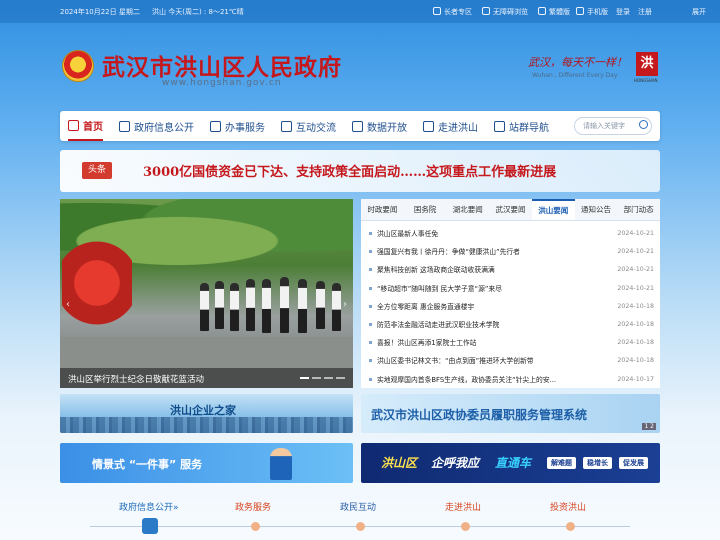 The height and width of the screenshot is (540, 720). Describe the element at coordinates (554, 12) in the screenshot. I see `traditional-chinese-link: 繁體版` at that location.